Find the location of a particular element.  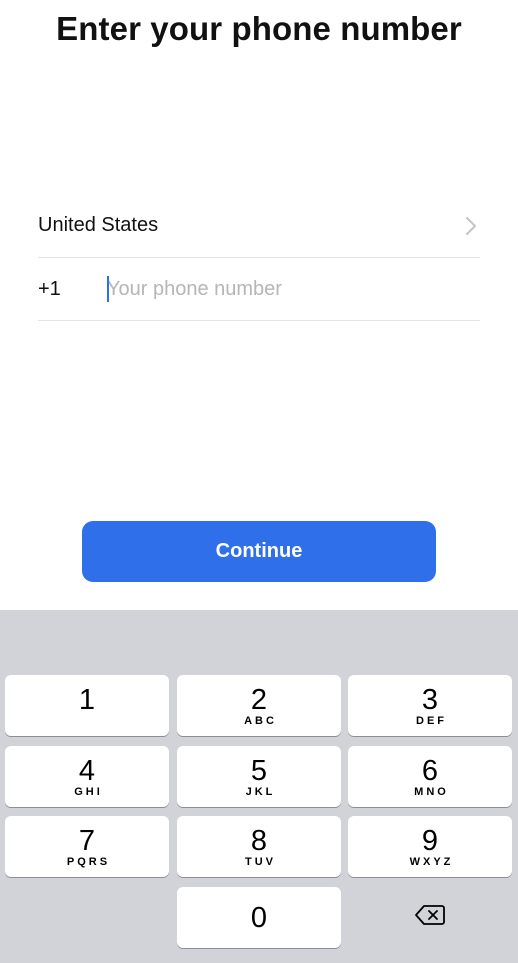

key-letters: TUV is located at coordinates (260, 862).